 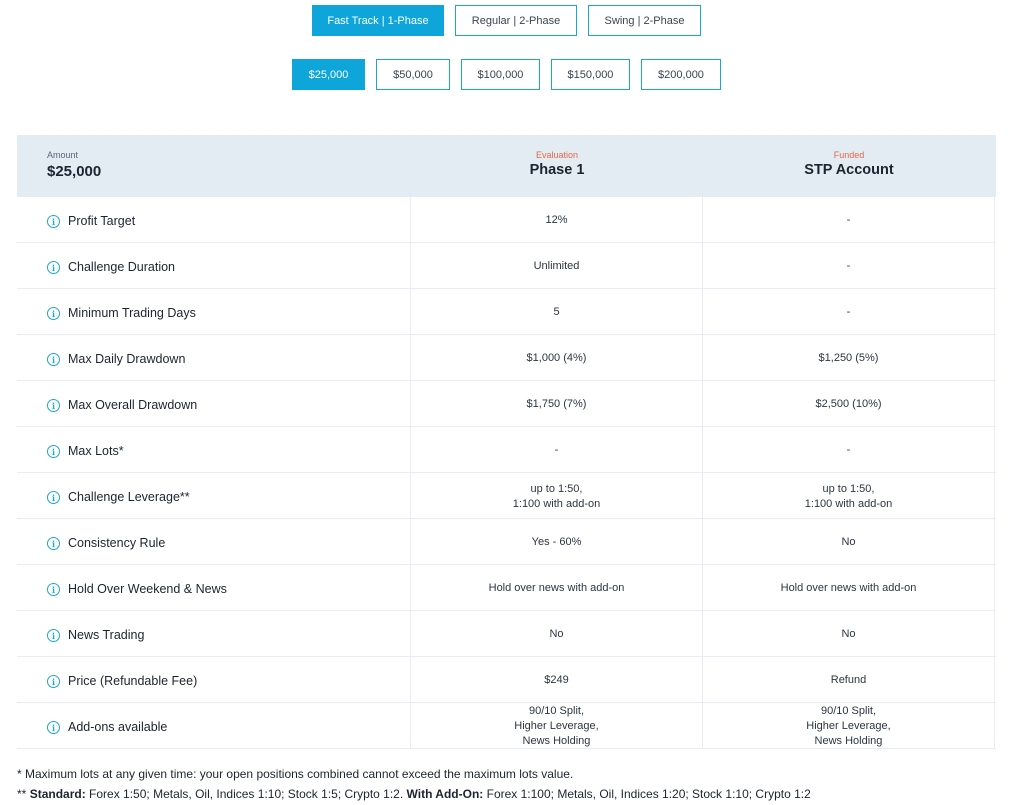 I want to click on row-label: Profit Target, so click(x=102, y=221).